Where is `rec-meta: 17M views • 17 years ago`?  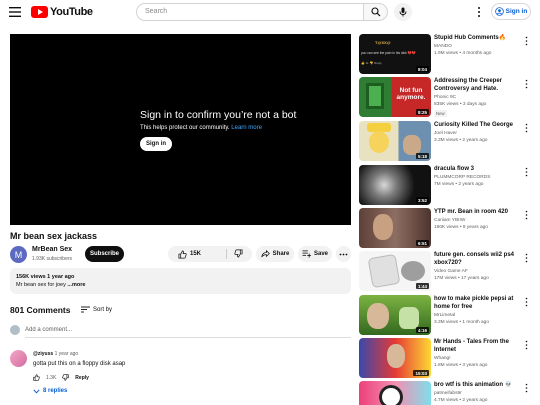 rec-meta: 17M views • 17 years ago is located at coordinates (461, 278).